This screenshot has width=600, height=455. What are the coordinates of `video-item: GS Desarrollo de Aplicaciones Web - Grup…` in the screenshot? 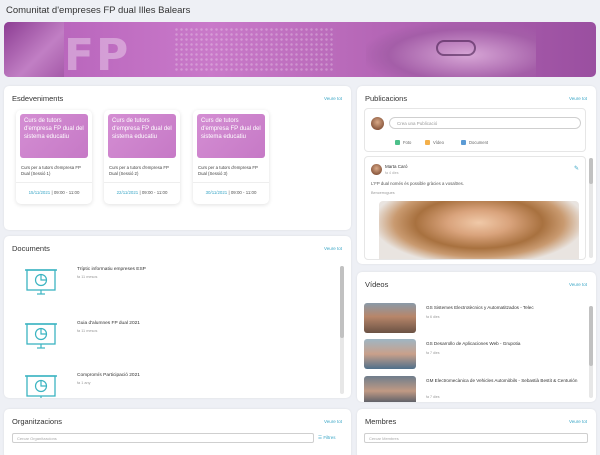 It's located at (475, 358).